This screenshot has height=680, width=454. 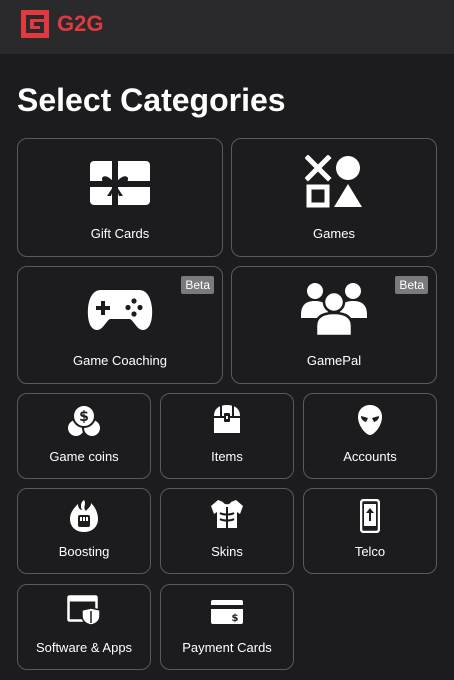 What do you see at coordinates (84, 627) in the screenshot?
I see `category-software-apps: Software & Apps` at bounding box center [84, 627].